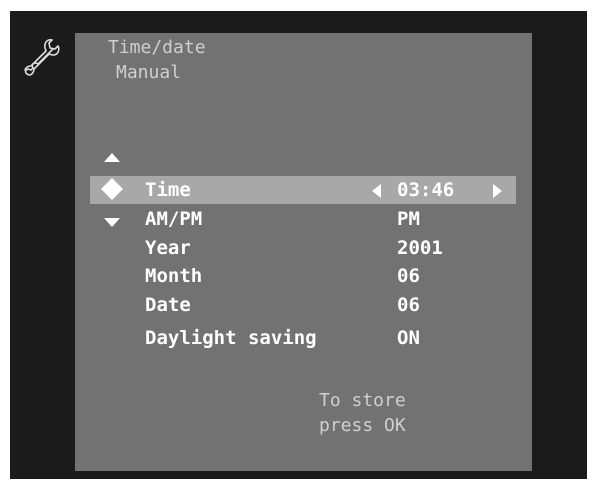  What do you see at coordinates (168, 190) in the screenshot?
I see `menu-item-label: Time` at bounding box center [168, 190].